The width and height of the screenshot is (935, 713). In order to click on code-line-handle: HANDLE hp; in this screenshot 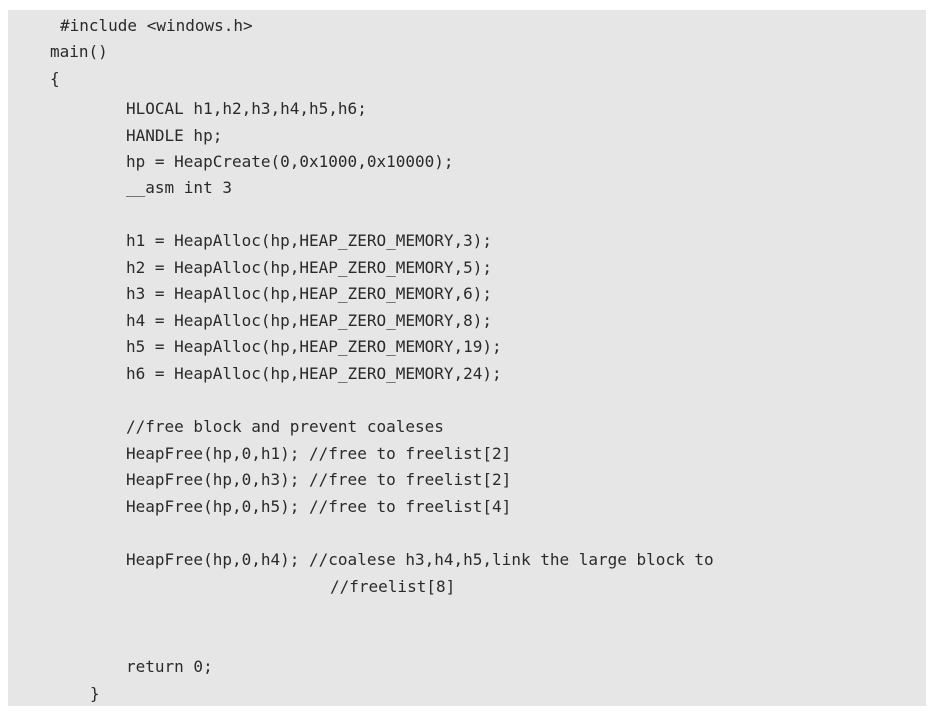, I will do `click(174, 135)`.